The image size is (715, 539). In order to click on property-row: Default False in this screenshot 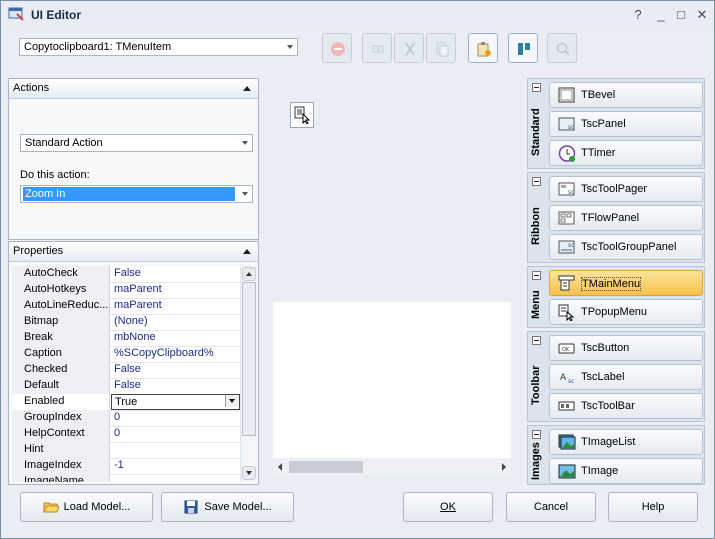, I will do `click(126, 386)`.